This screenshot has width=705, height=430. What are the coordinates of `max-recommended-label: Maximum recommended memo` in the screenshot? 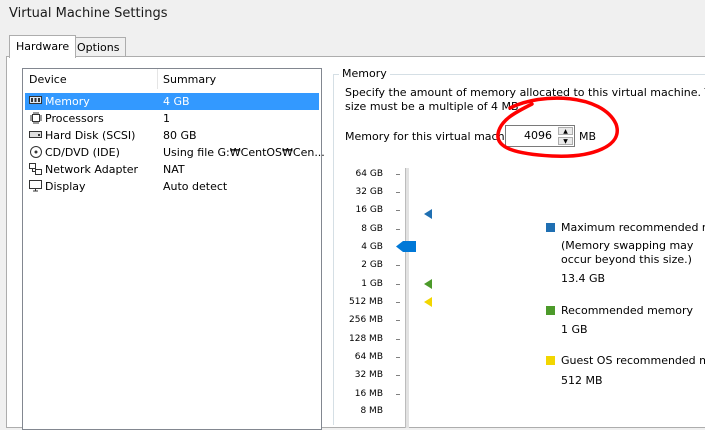 It's located at (633, 227).